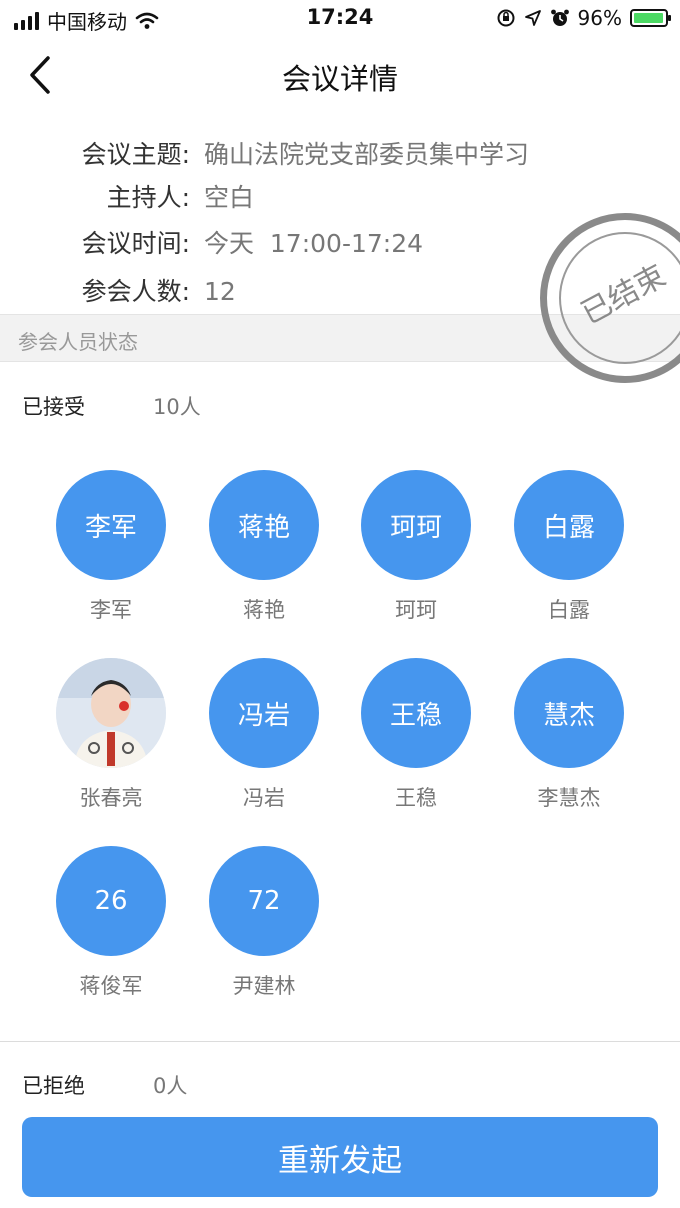  I want to click on meeting-host-label: 主持人:, so click(148, 197).